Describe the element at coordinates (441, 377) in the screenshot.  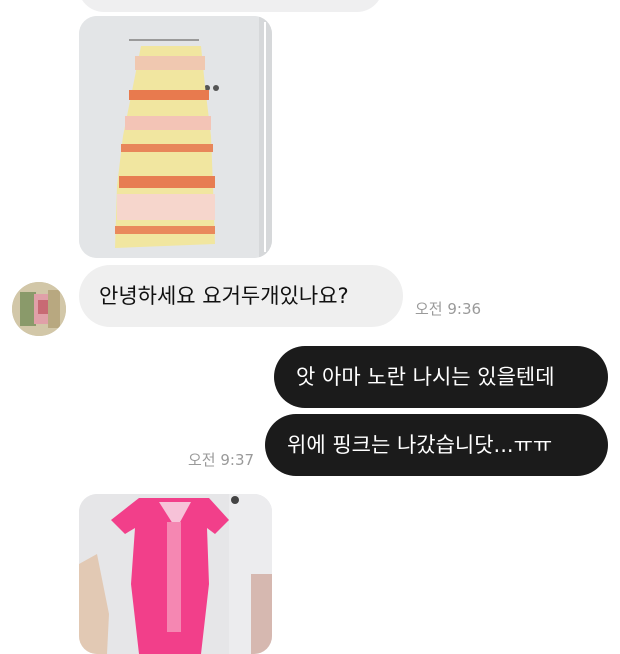
I see `outgoing-message-1: 앗 아마 노란 나시는 있을텐데` at that location.